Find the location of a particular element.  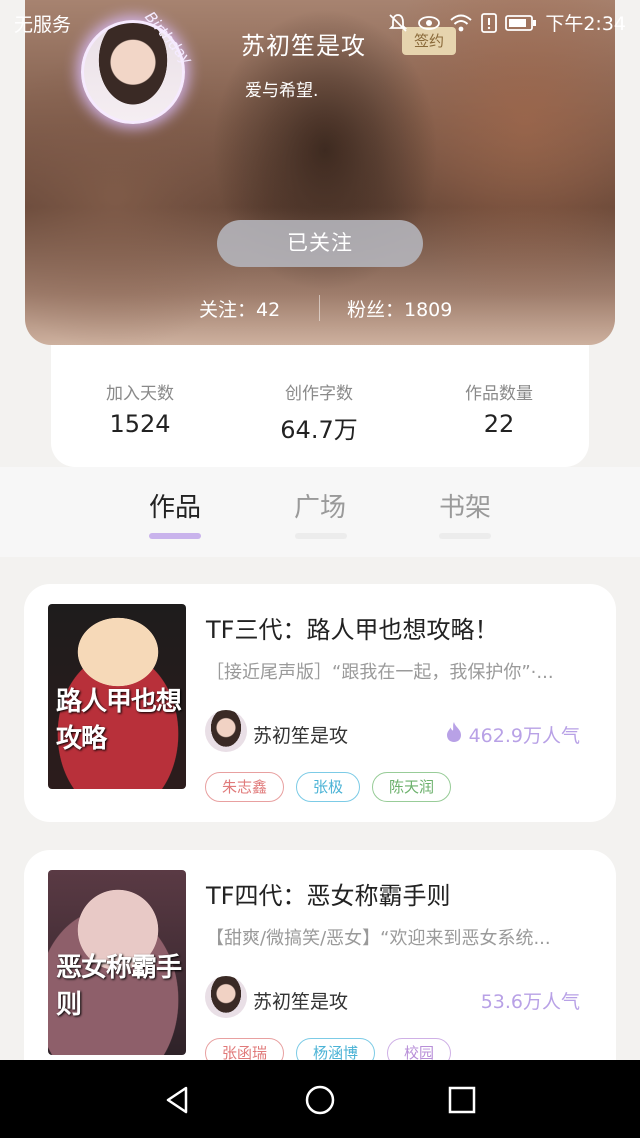

book-cover: 恶女称霸手则 is located at coordinates (117, 962).